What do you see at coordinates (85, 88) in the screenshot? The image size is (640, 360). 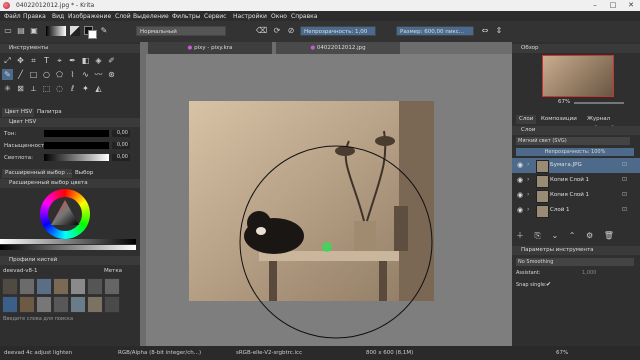 I see `magic-wand-tool-icon: ✦` at bounding box center [85, 88].